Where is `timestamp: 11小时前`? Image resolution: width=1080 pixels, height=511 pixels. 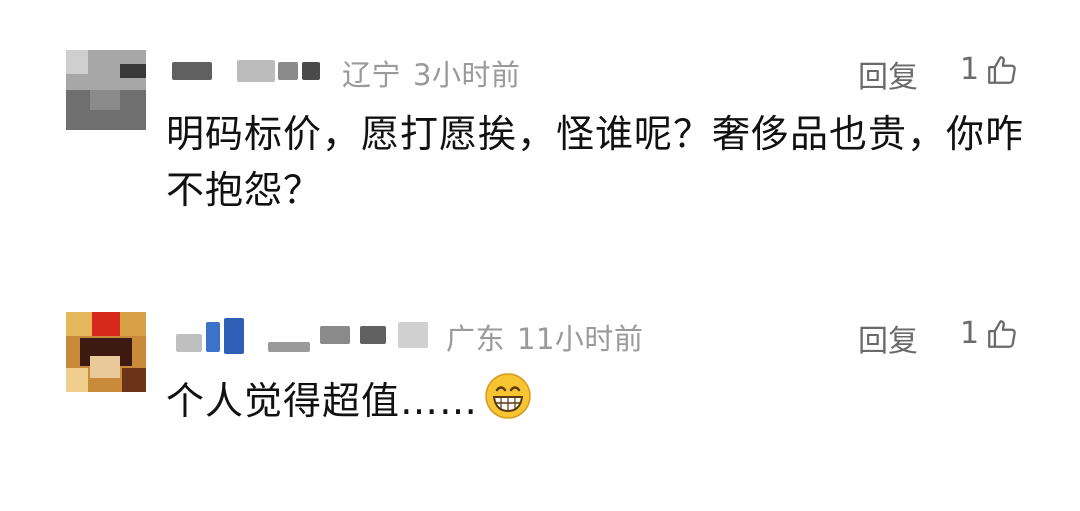
timestamp: 11小时前 is located at coordinates (580, 339).